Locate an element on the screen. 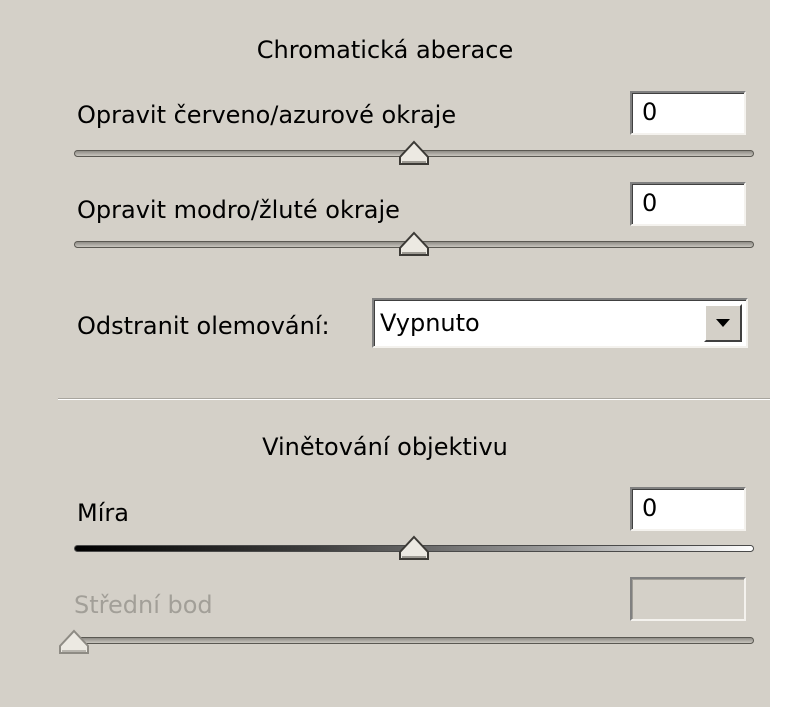 The image size is (787, 707). vignetting-heading: Vinětování objektivu is located at coordinates (385, 447).